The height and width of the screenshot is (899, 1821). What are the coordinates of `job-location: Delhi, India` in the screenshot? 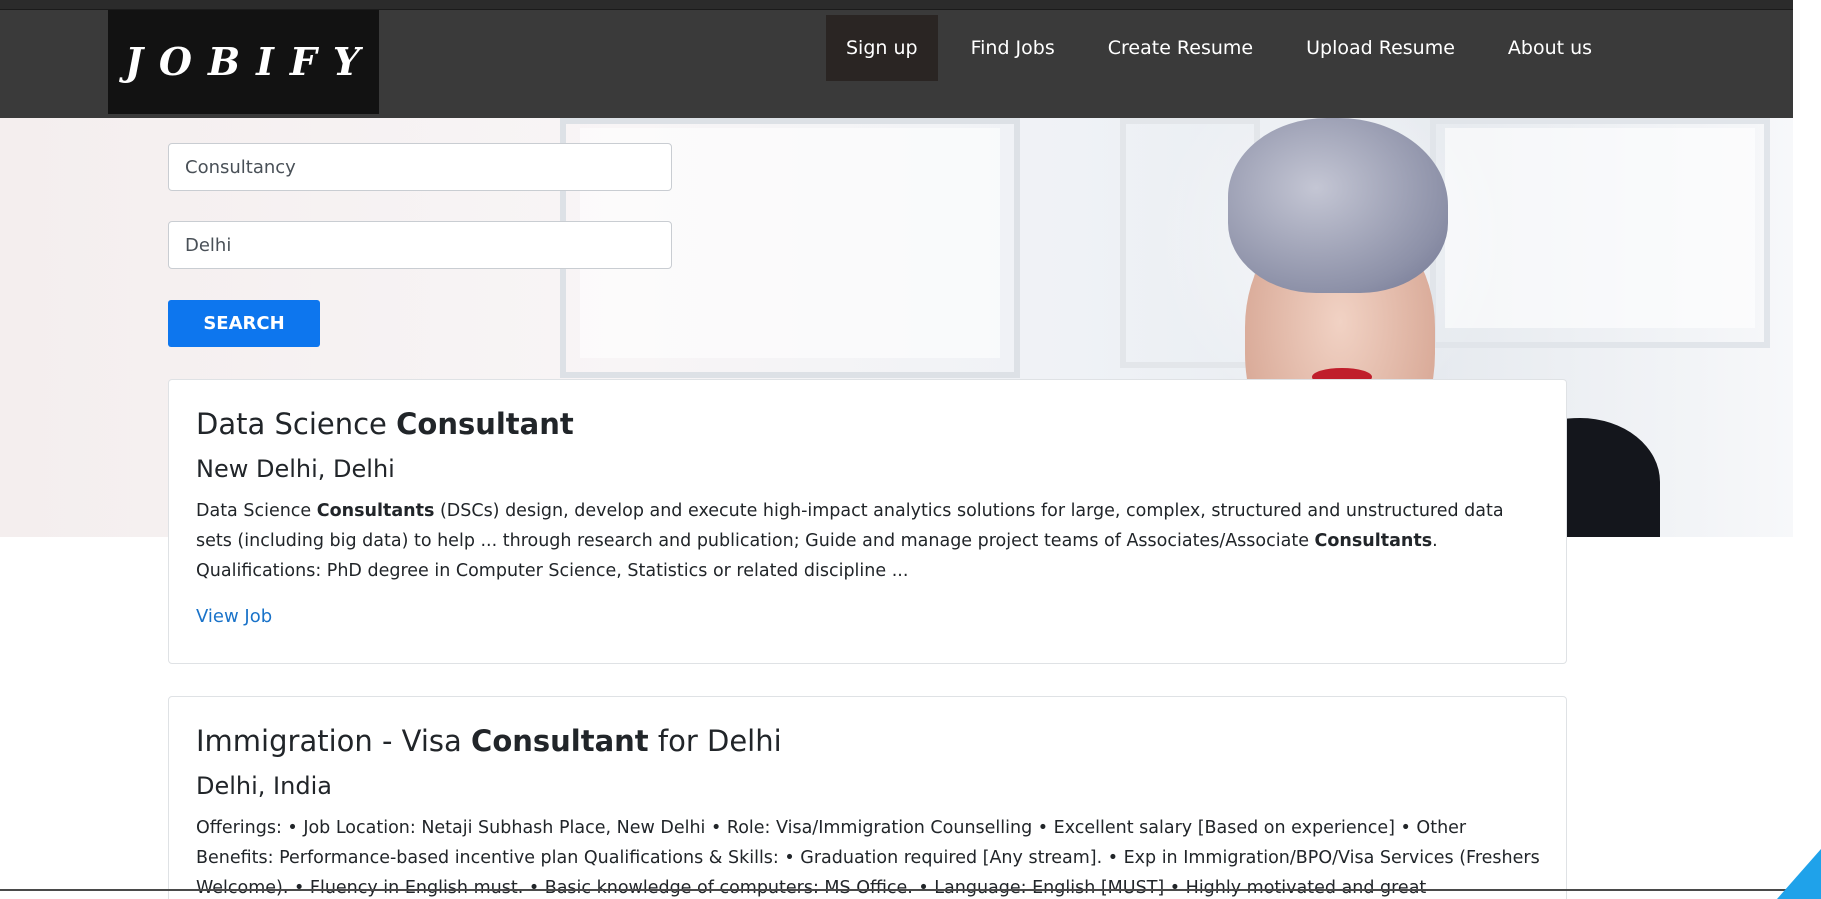 It's located at (264, 786).